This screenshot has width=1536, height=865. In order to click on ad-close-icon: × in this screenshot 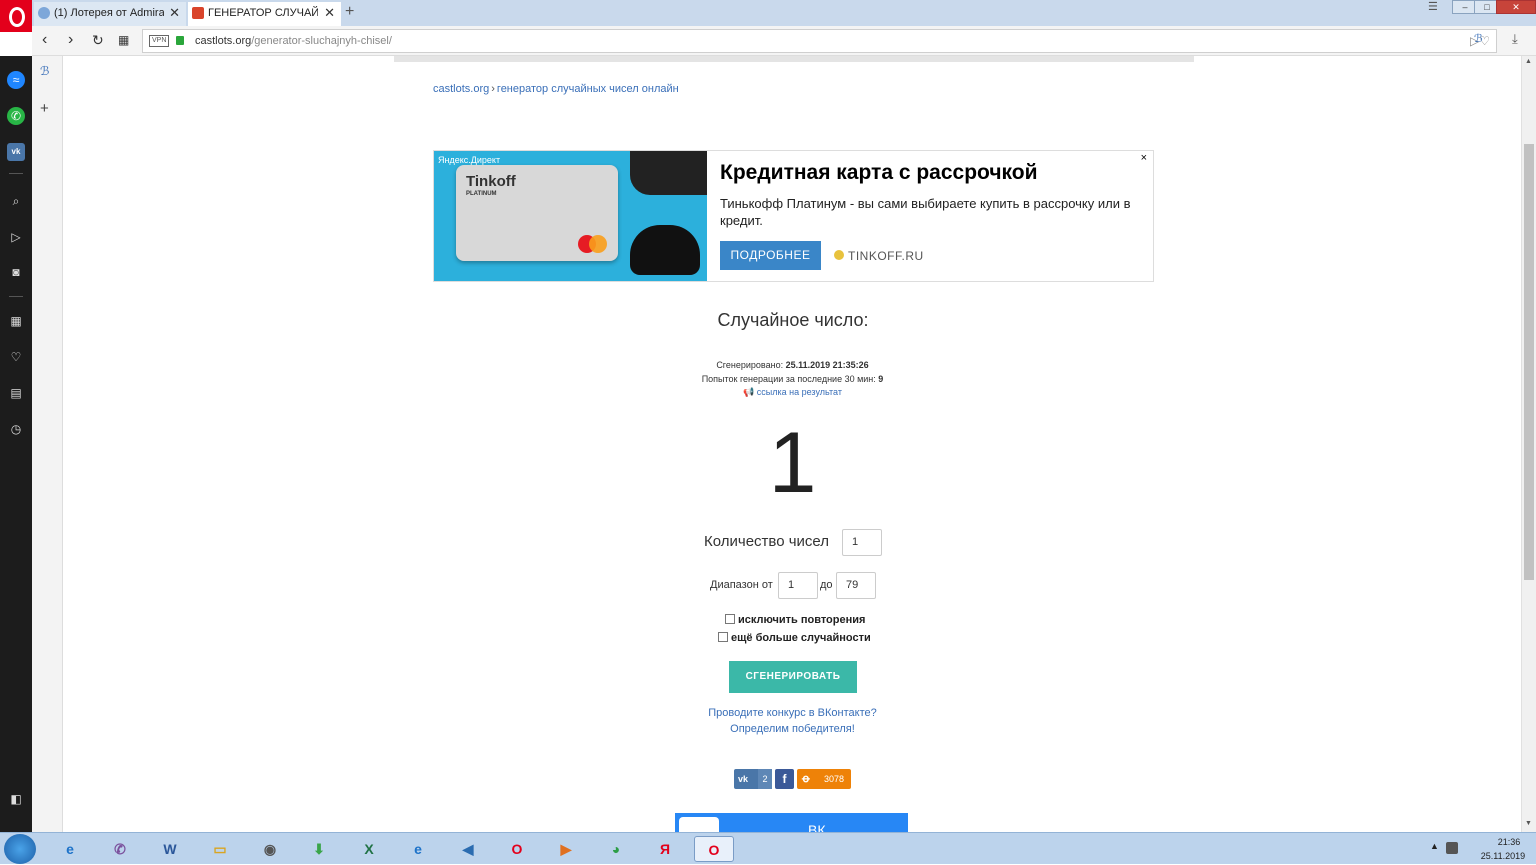, I will do `click(1144, 158)`.